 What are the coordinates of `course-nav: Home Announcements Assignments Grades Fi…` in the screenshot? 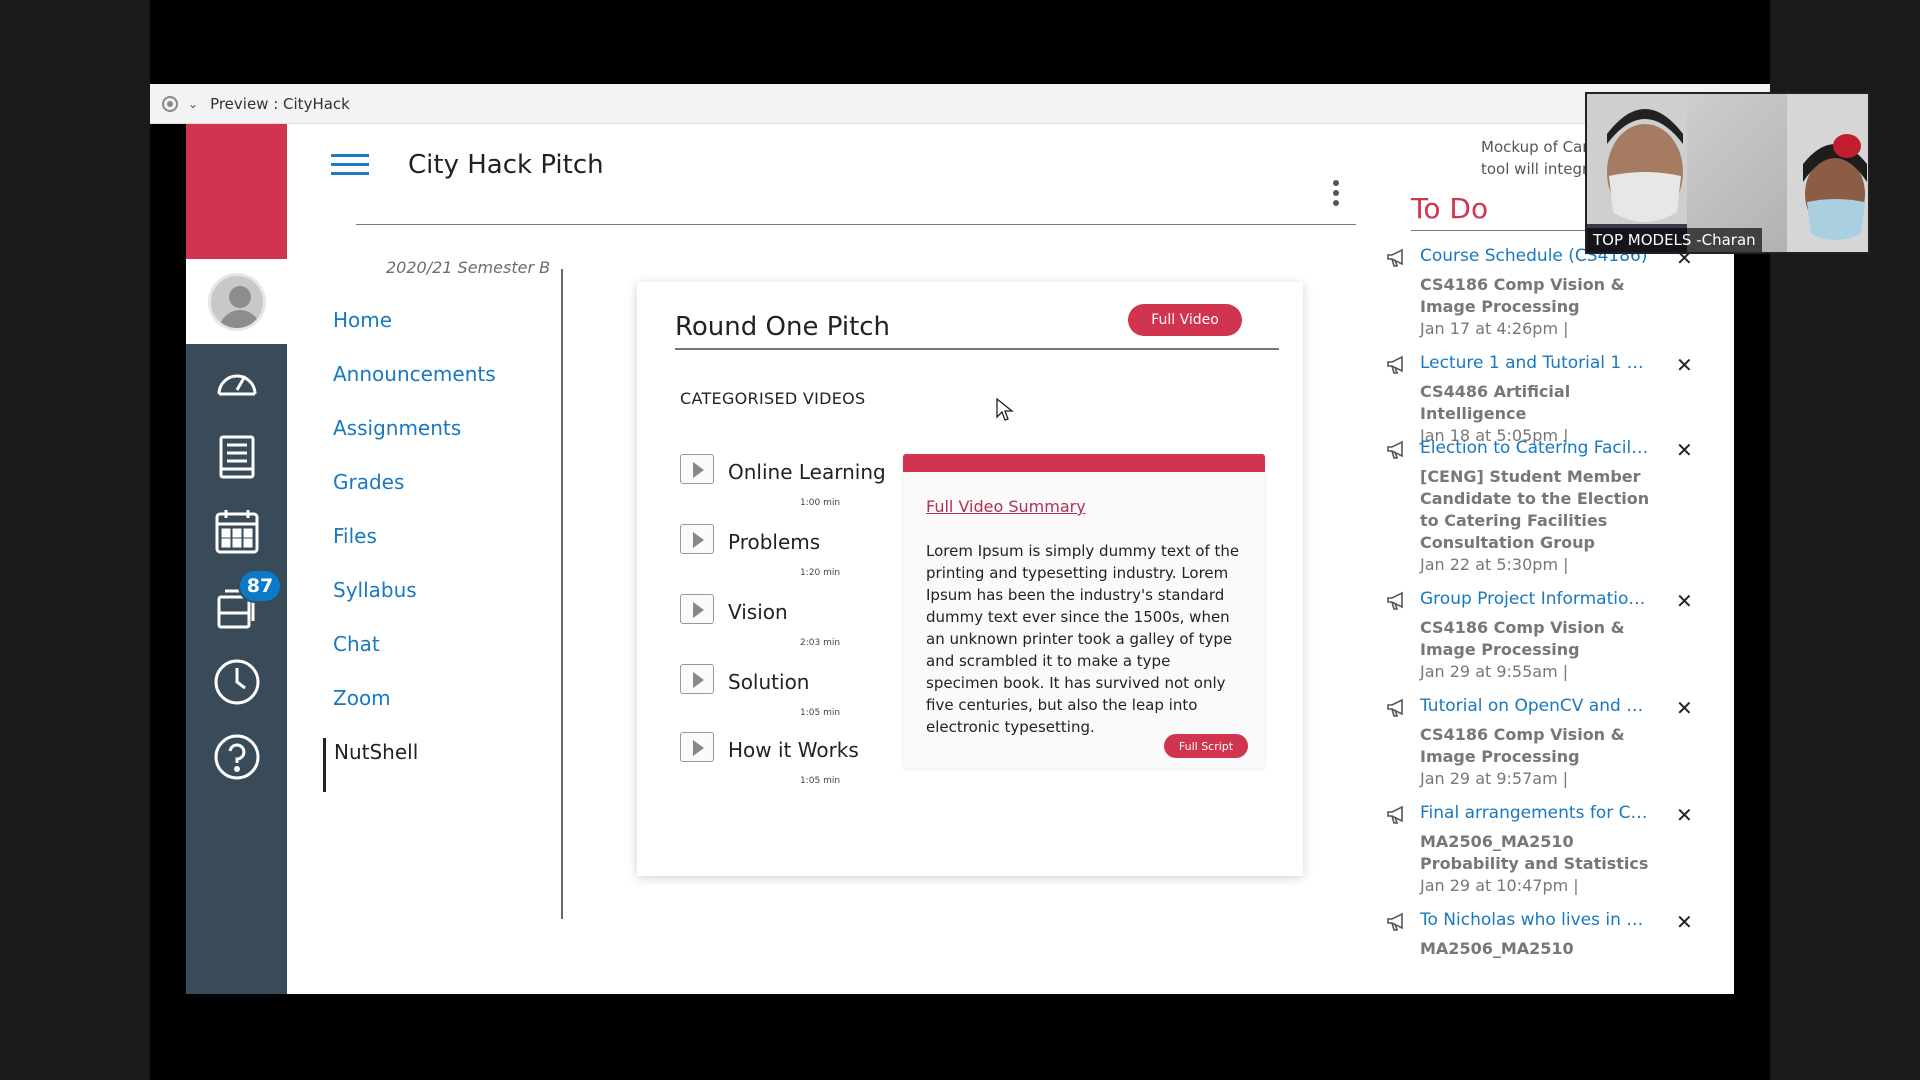 It's located at (409, 549).